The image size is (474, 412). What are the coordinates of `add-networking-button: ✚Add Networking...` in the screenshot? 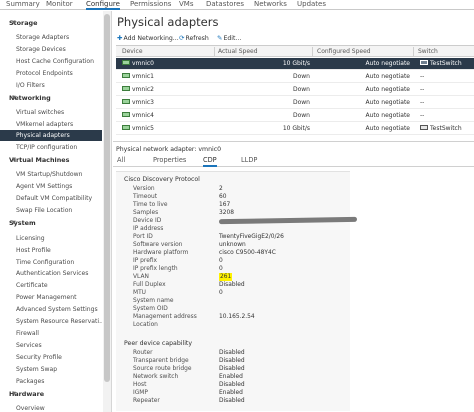 It's located at (148, 38).